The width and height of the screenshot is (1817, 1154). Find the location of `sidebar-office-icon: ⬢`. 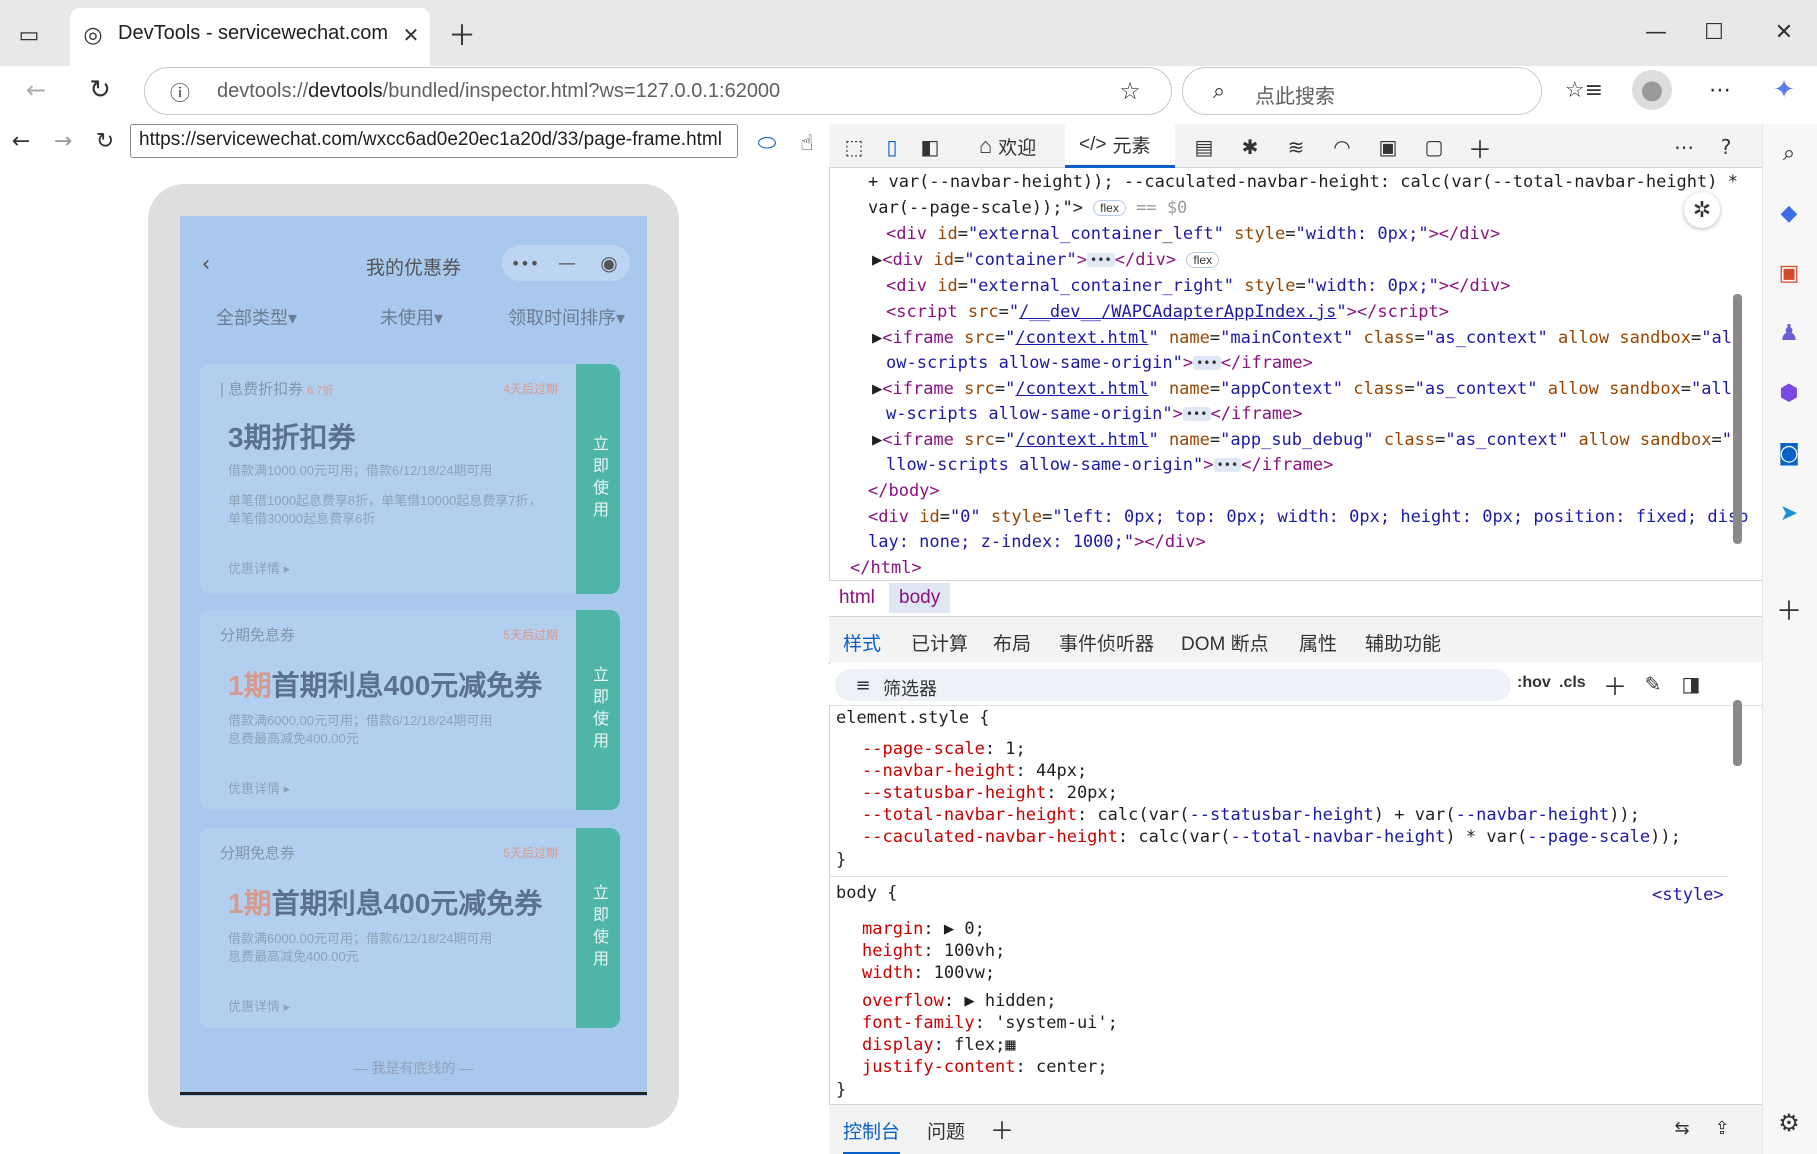

sidebar-office-icon: ⬢ is located at coordinates (1789, 393).